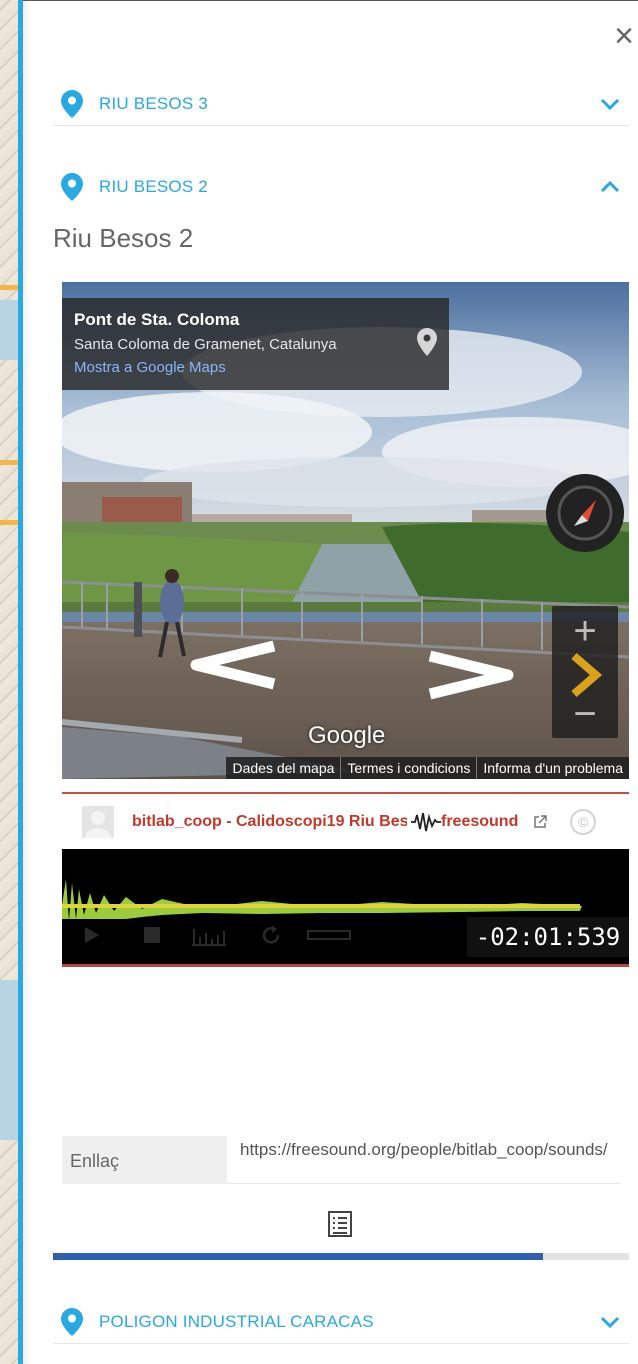 The width and height of the screenshot is (638, 1364). I want to click on section-header-riu-besos-2: RIU BESOS 2, so click(341, 187).